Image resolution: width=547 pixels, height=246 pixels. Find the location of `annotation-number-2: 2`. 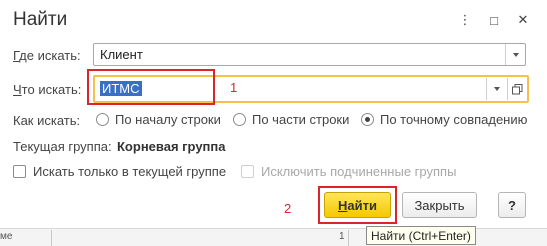

annotation-number-2: 2 is located at coordinates (288, 208).